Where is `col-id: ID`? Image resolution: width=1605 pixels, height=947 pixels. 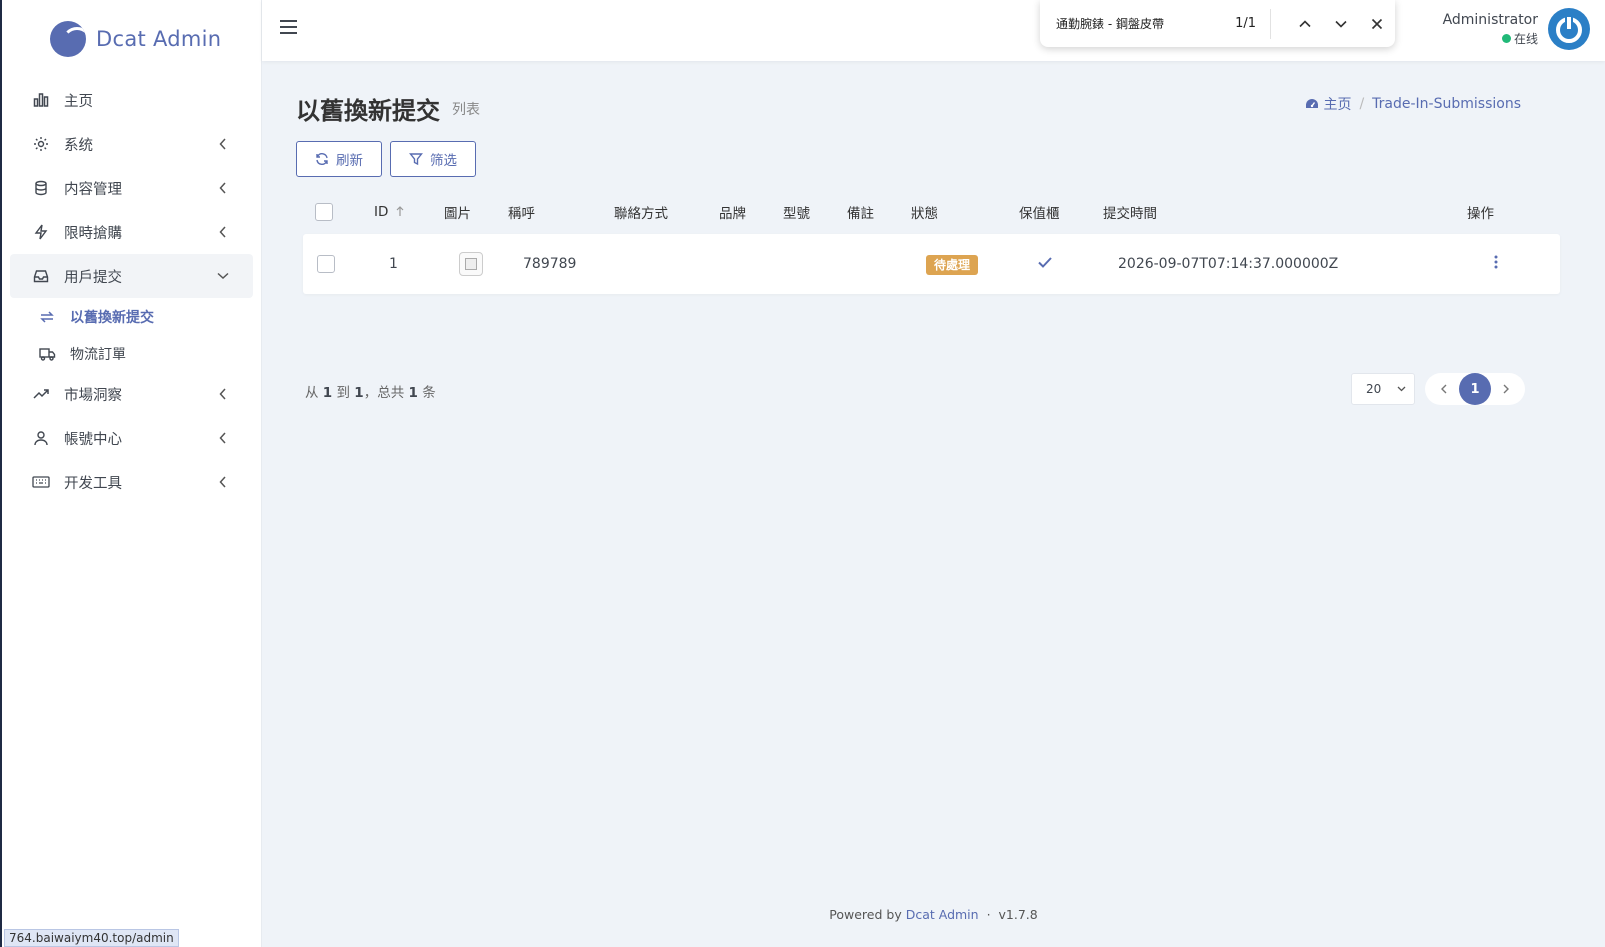 col-id: ID is located at coordinates (409, 212).